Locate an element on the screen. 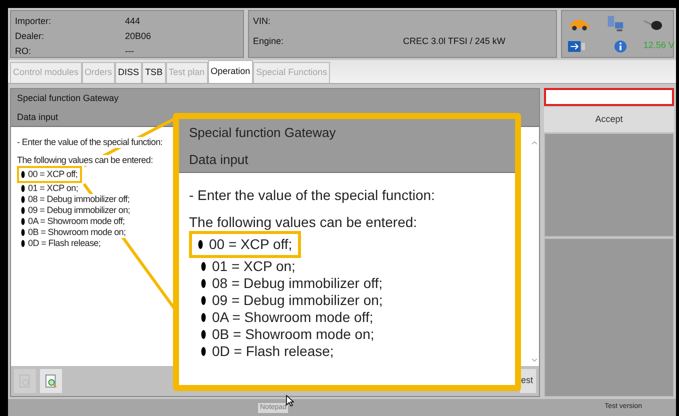  test-button: est is located at coordinates (528, 381).